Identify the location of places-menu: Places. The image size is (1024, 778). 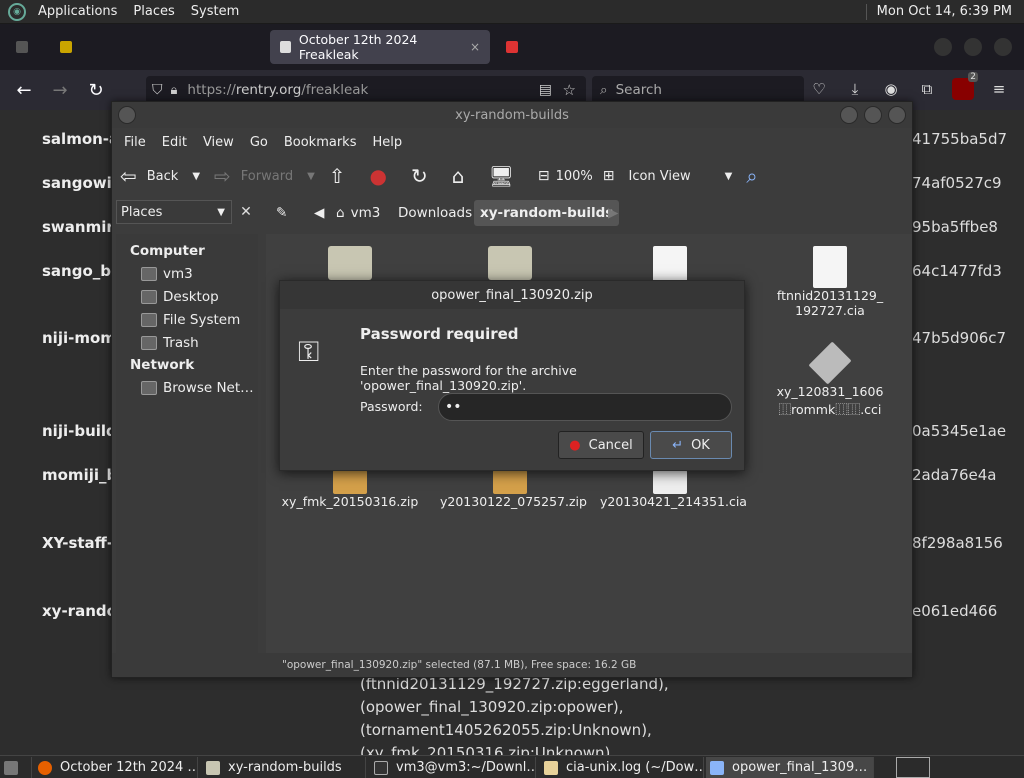
(153, 11).